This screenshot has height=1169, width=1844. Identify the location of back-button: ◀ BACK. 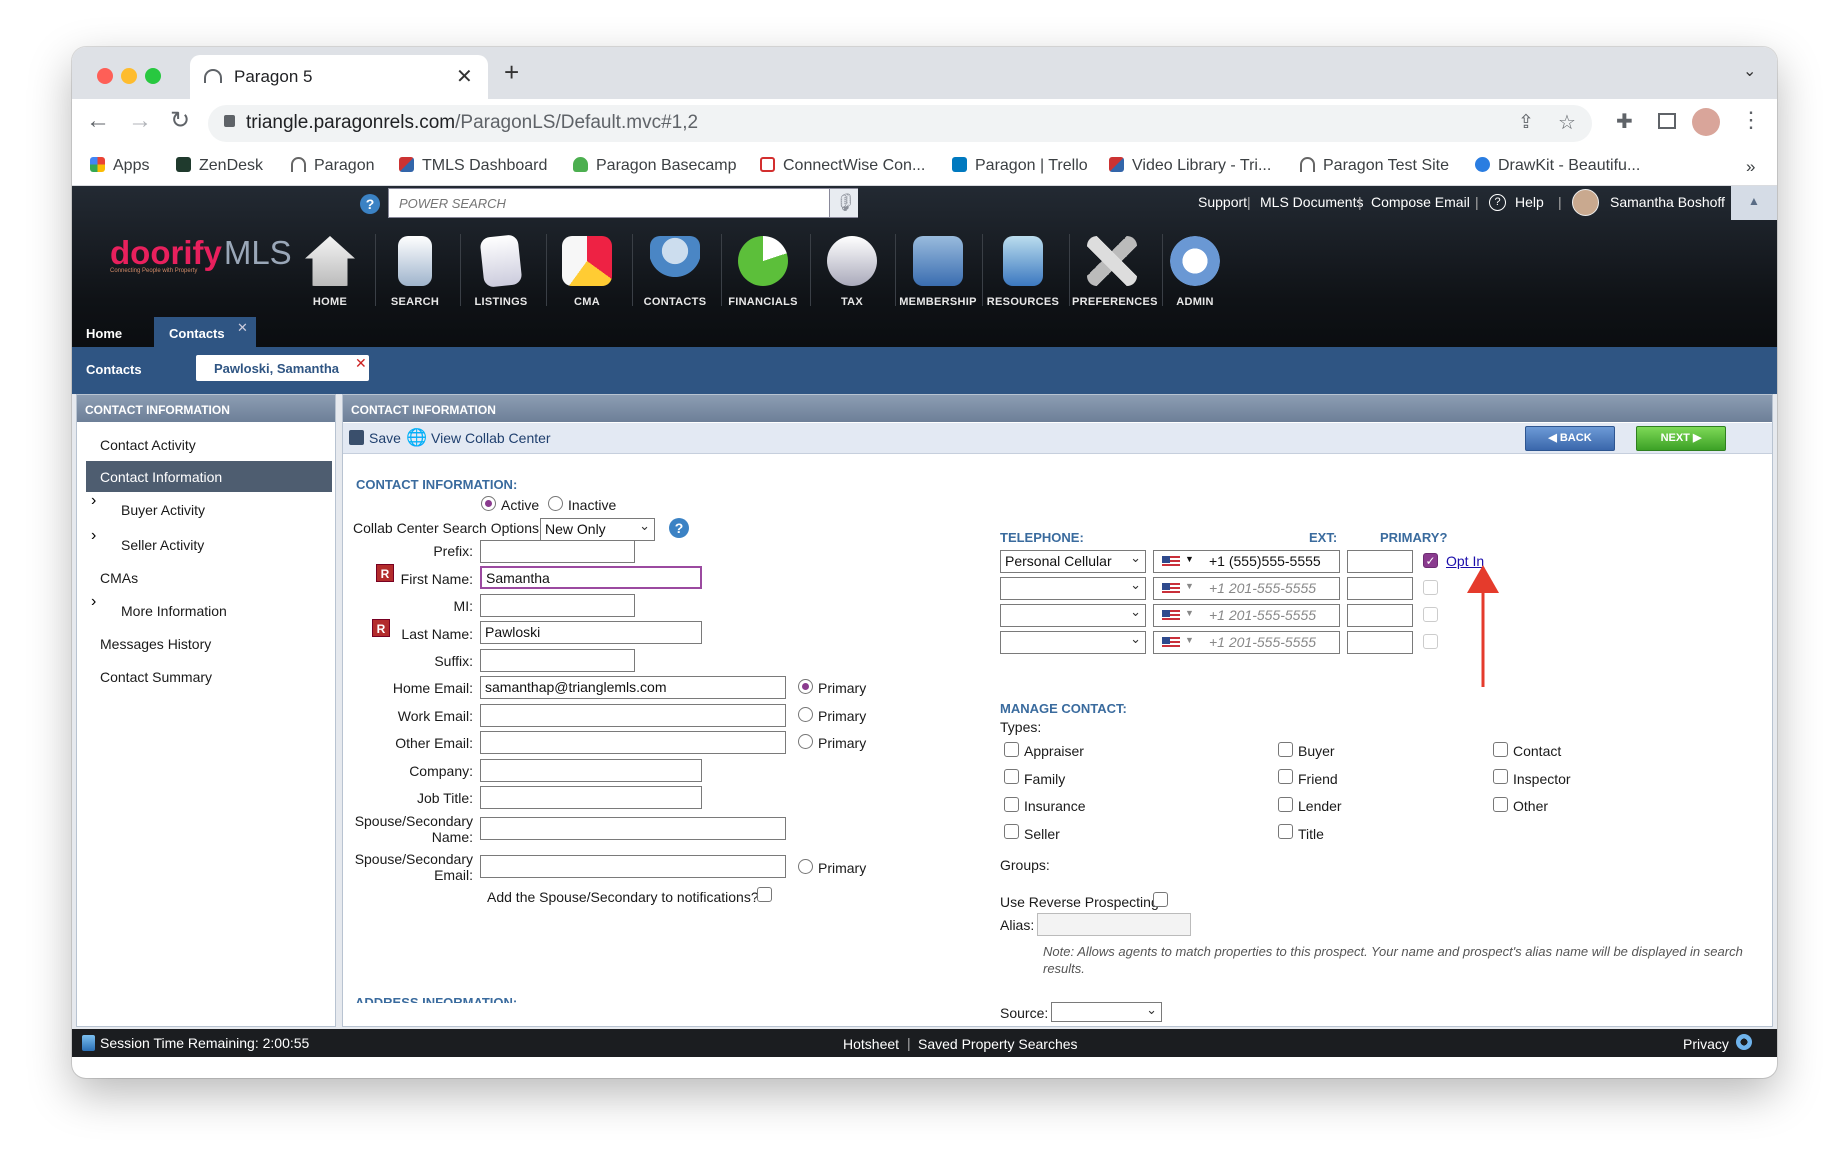
(1570, 438).